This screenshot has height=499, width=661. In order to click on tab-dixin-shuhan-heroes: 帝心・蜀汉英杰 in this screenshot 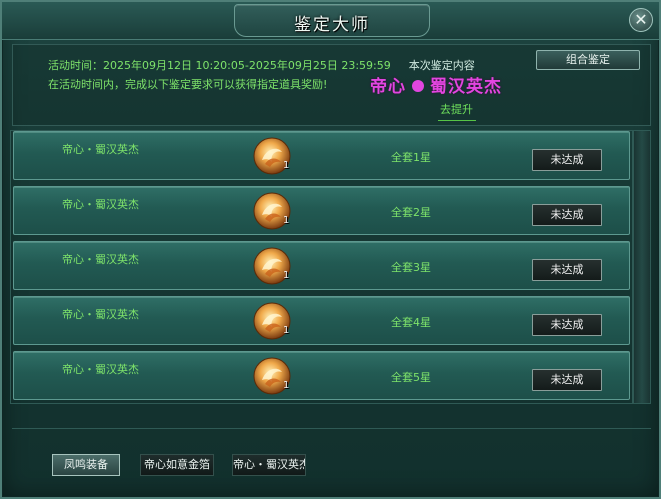, I will do `click(269, 465)`.